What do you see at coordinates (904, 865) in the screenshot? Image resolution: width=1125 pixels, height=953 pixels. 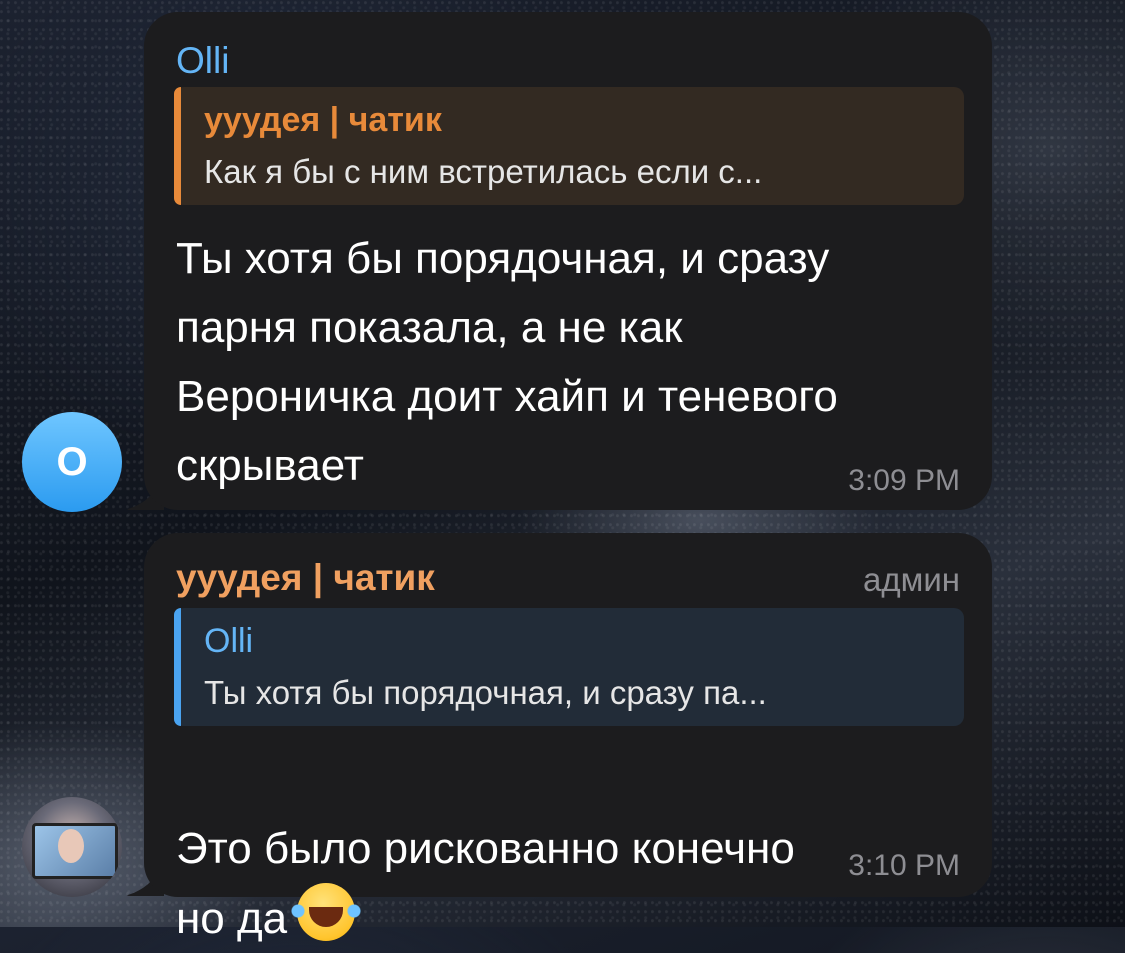 I see `message-time: 3:10 PM` at bounding box center [904, 865].